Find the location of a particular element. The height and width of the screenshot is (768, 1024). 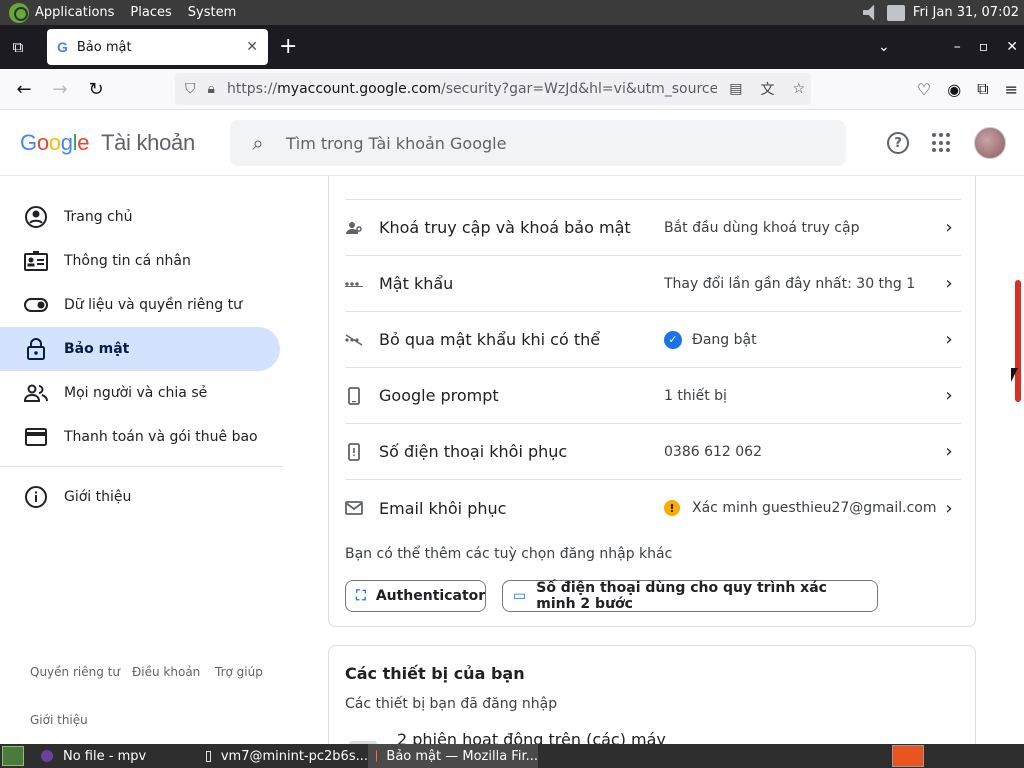

row-google-prompt: Google prompt 1 thiết bị › is located at coordinates (653, 396).